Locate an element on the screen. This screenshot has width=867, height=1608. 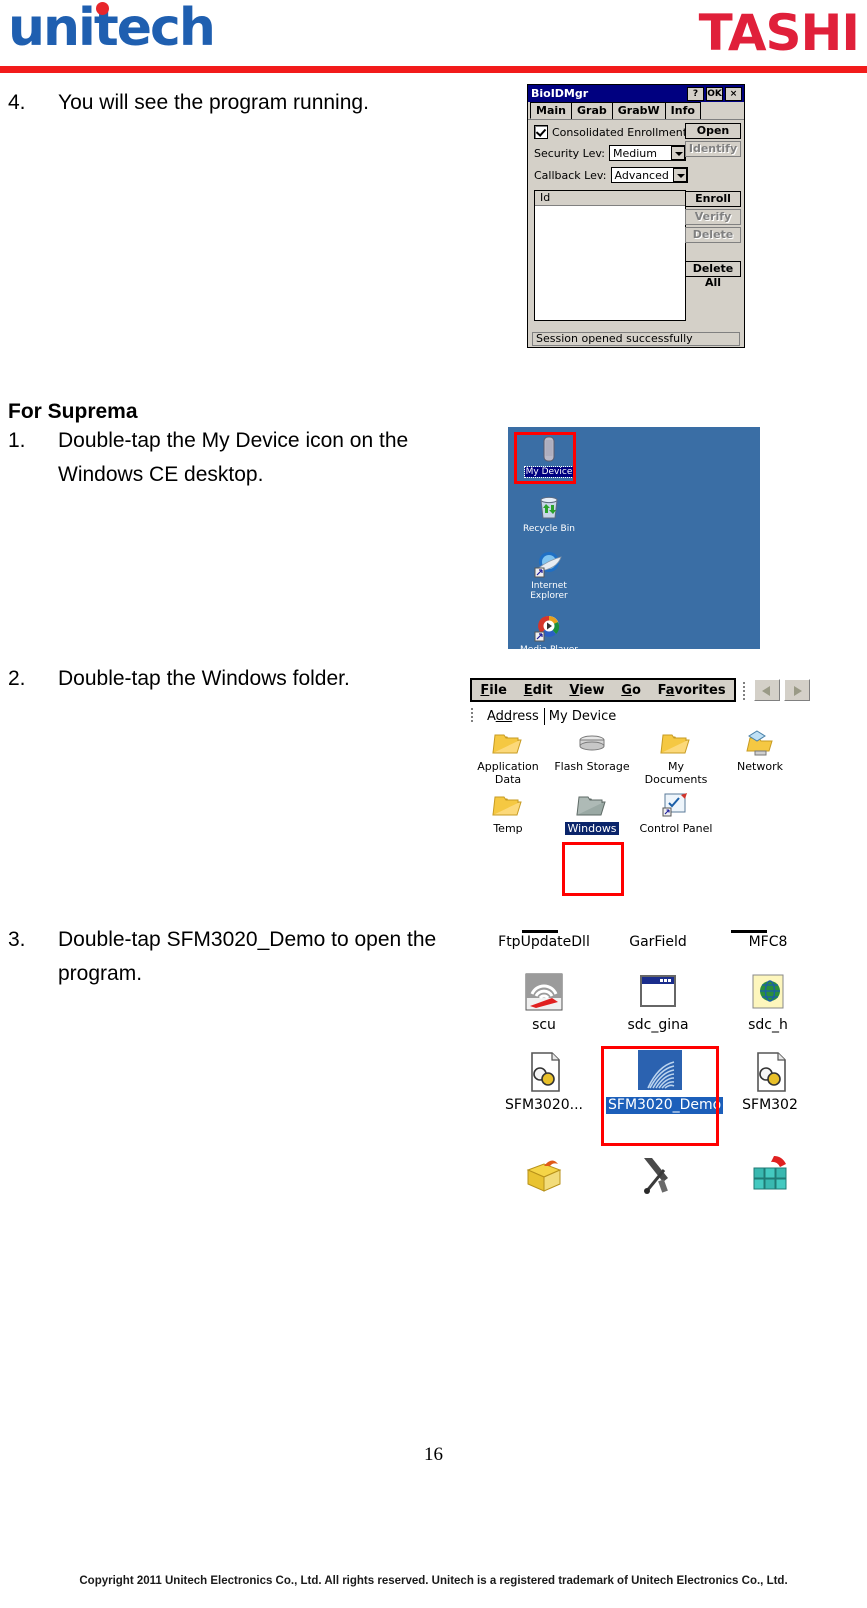
unitech-logo-dot is located at coordinates (102, 8).